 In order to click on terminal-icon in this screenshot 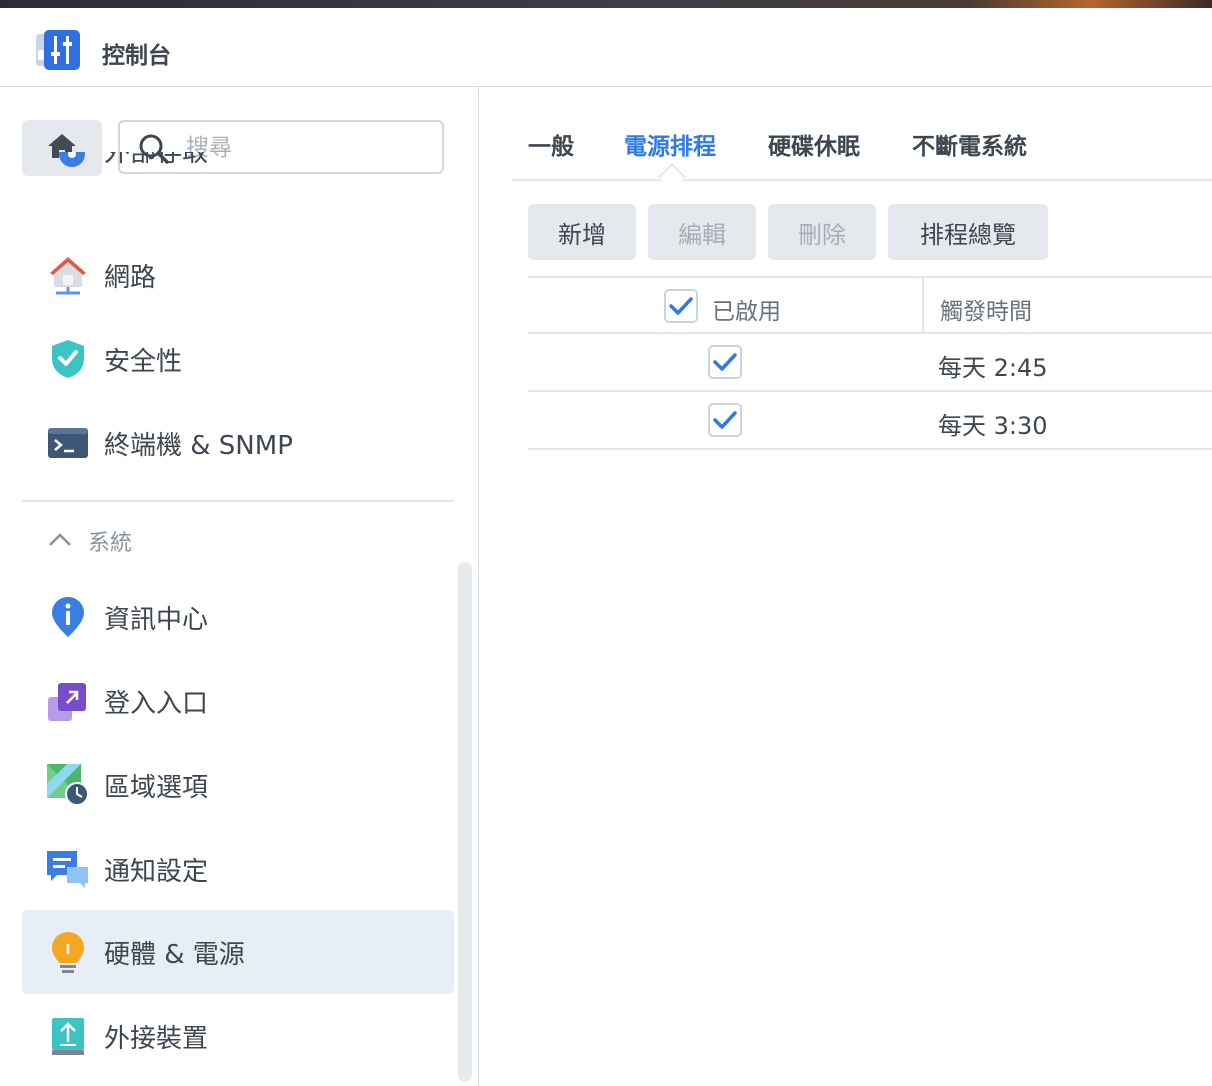, I will do `click(68, 443)`.